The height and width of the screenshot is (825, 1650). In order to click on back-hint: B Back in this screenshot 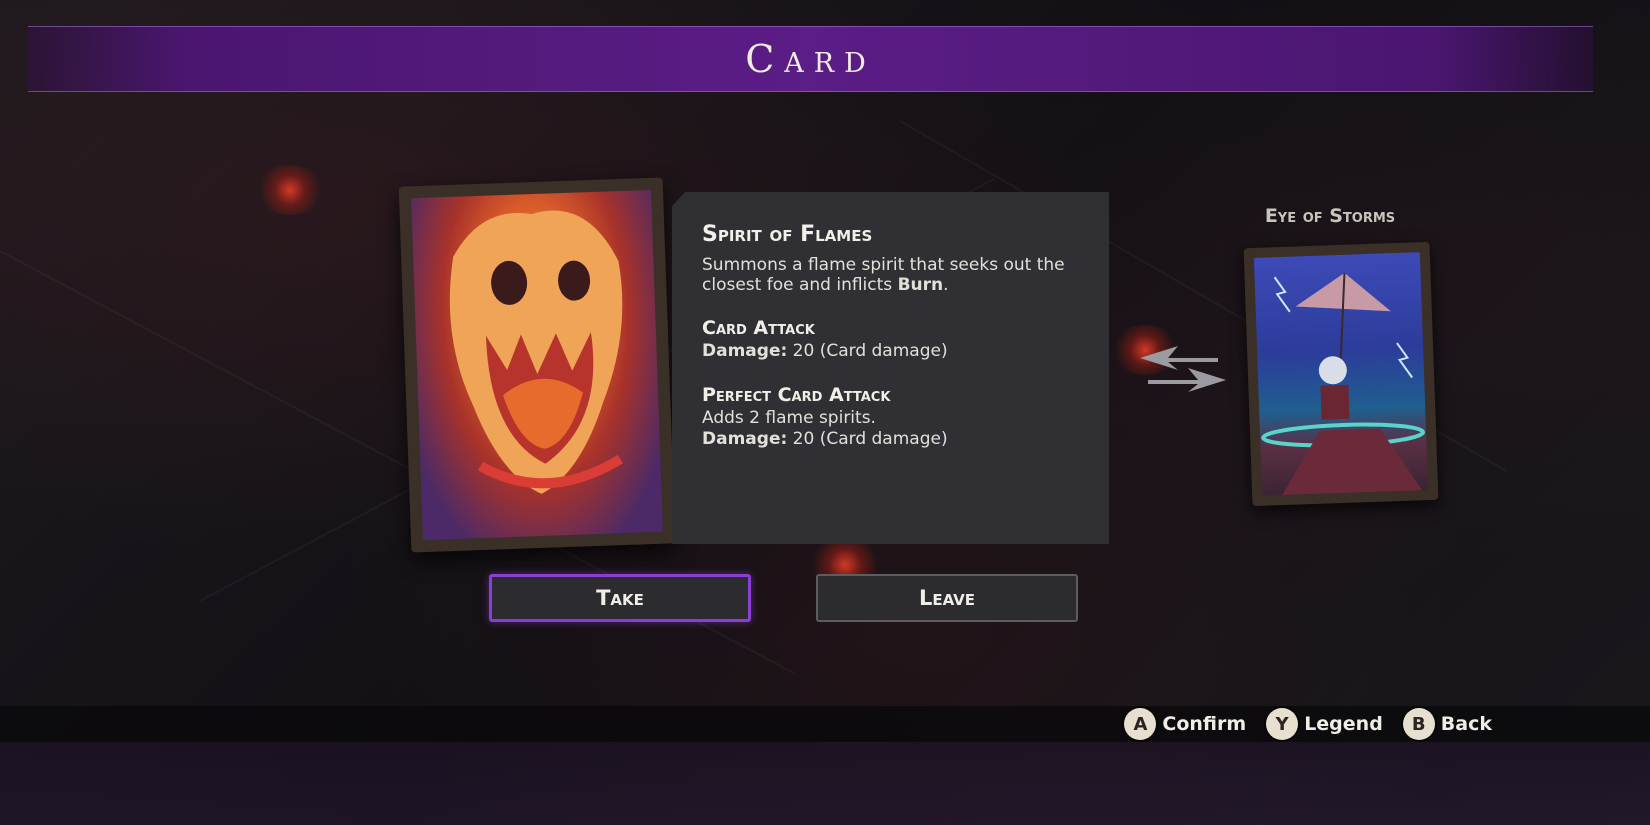, I will do `click(1447, 724)`.